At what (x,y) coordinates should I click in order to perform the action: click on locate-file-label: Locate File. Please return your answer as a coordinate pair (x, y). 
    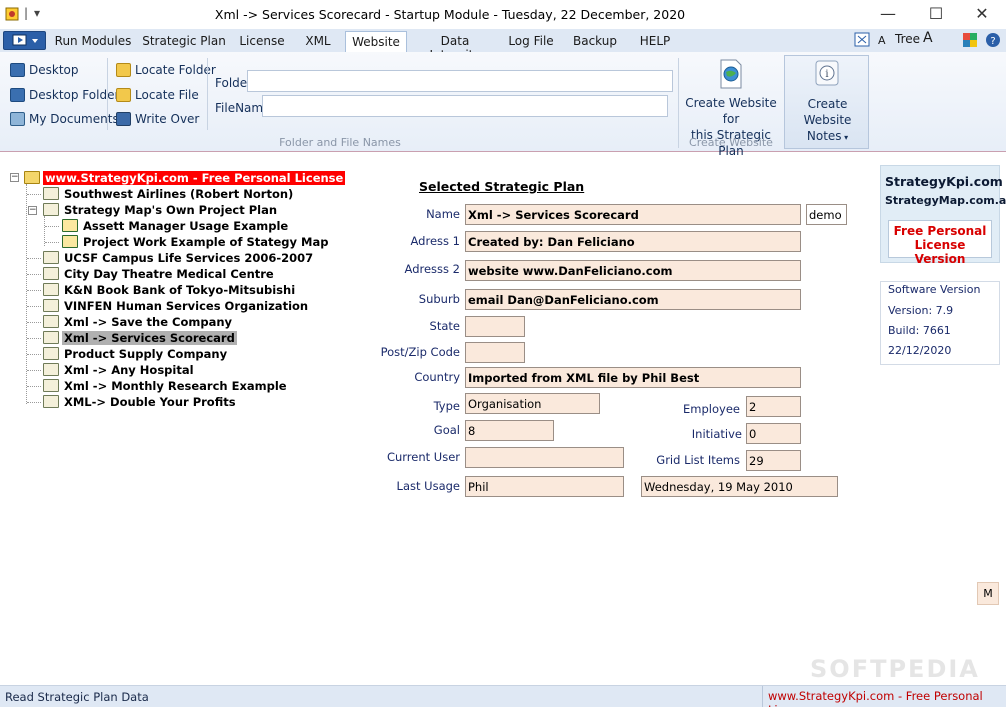
    Looking at the image, I should click on (167, 95).